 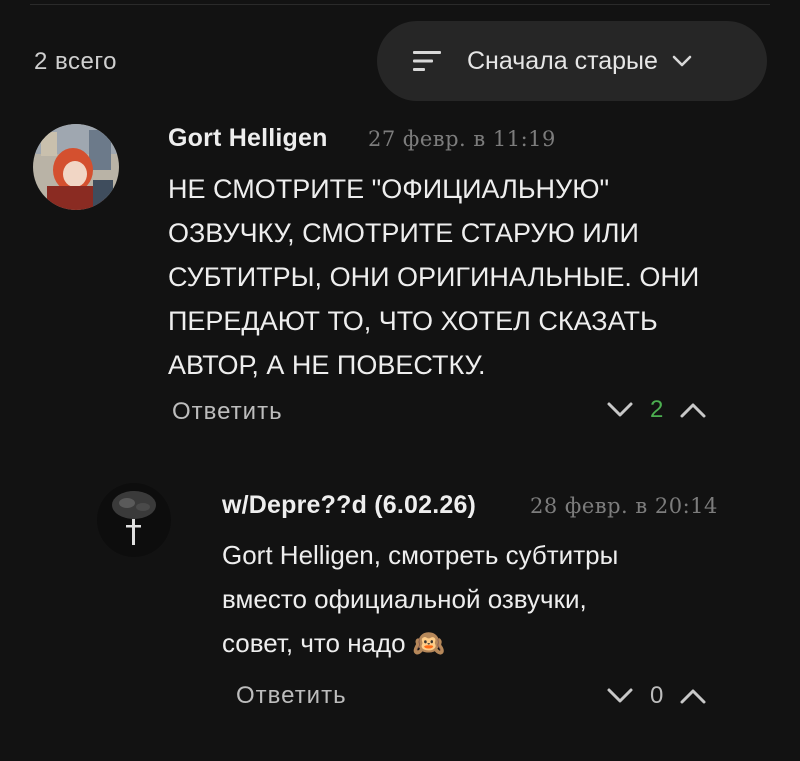 I want to click on comment-total: 2 всего, so click(x=75, y=61).